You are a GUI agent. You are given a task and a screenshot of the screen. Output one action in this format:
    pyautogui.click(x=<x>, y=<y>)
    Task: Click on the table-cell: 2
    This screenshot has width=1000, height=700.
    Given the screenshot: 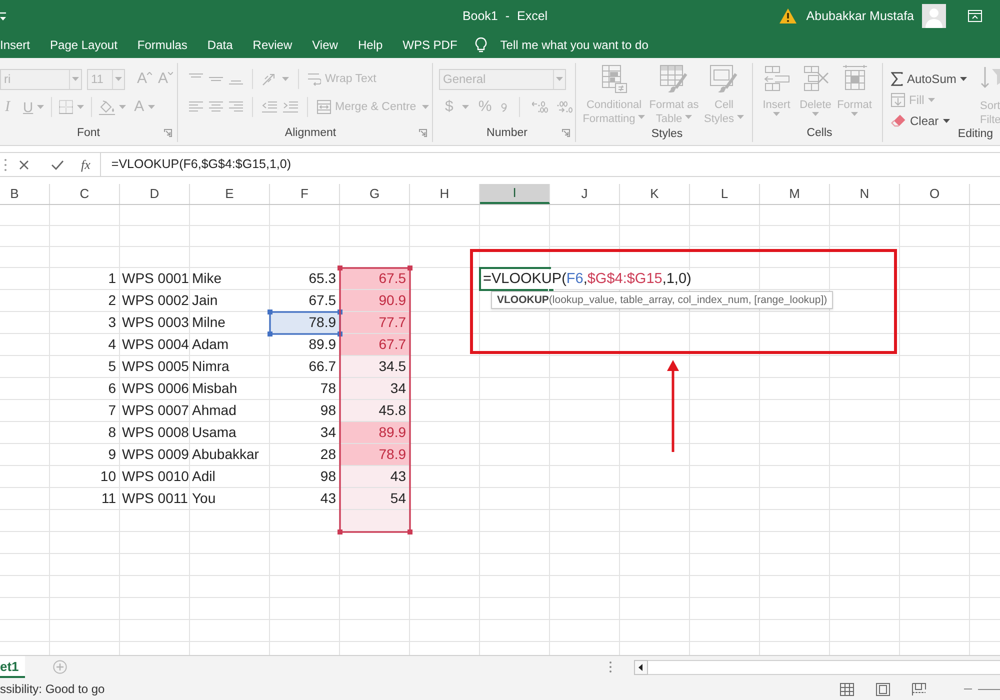 What is the action you would take?
    pyautogui.click(x=85, y=301)
    